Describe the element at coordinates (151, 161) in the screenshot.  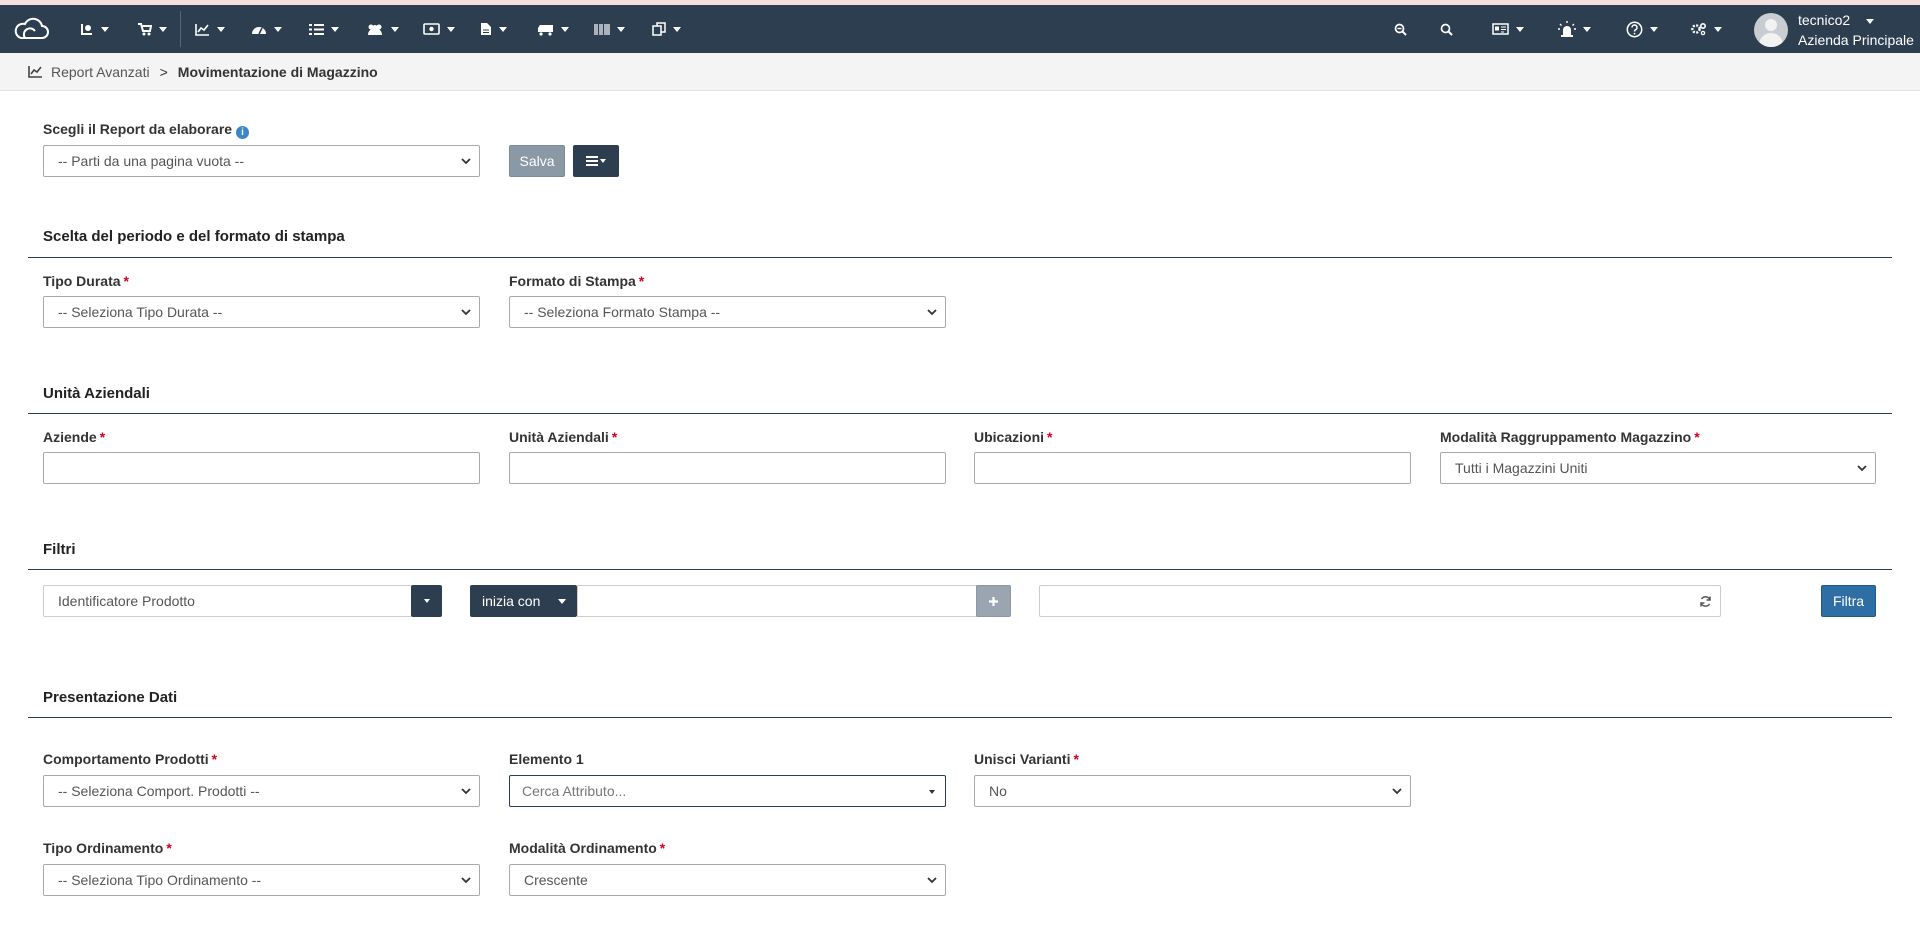
I see `report-select-value: -- Parti da una pagina vuota --` at that location.